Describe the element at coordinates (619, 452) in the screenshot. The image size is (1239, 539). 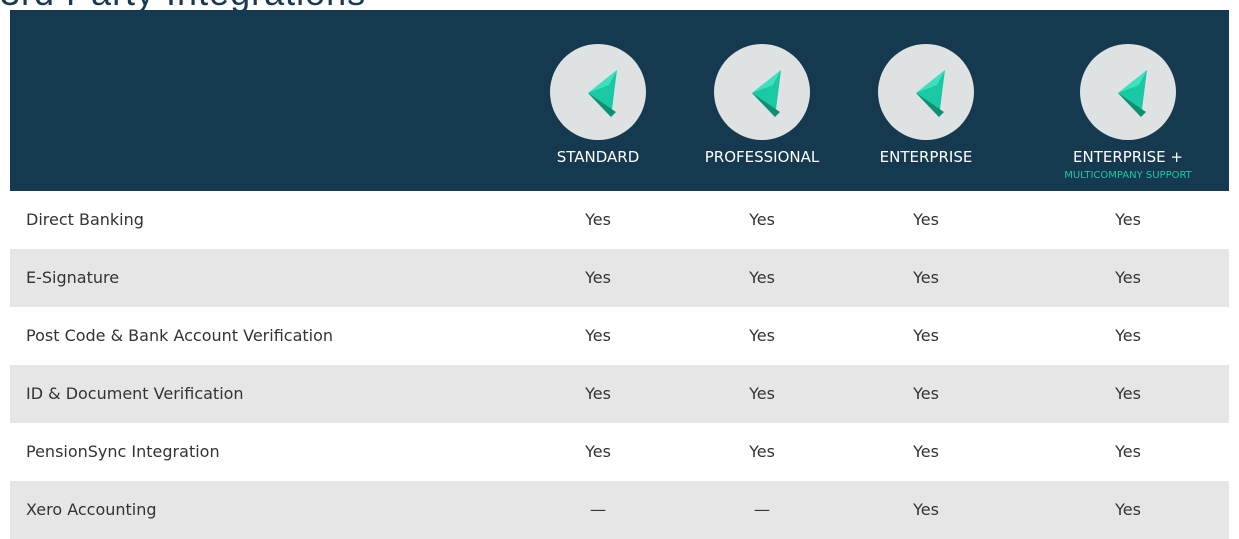
I see `table-row: PensionSync Integration Yes Yes Yes Yes` at that location.